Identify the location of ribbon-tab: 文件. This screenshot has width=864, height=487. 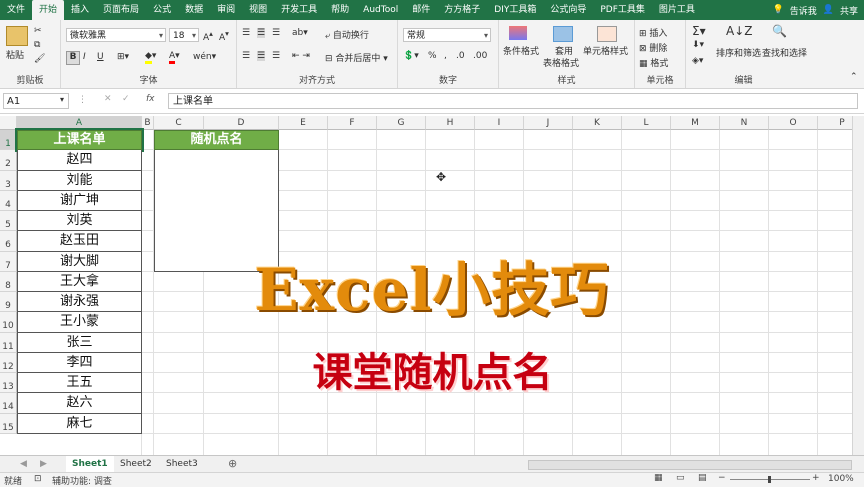
(16, 10).